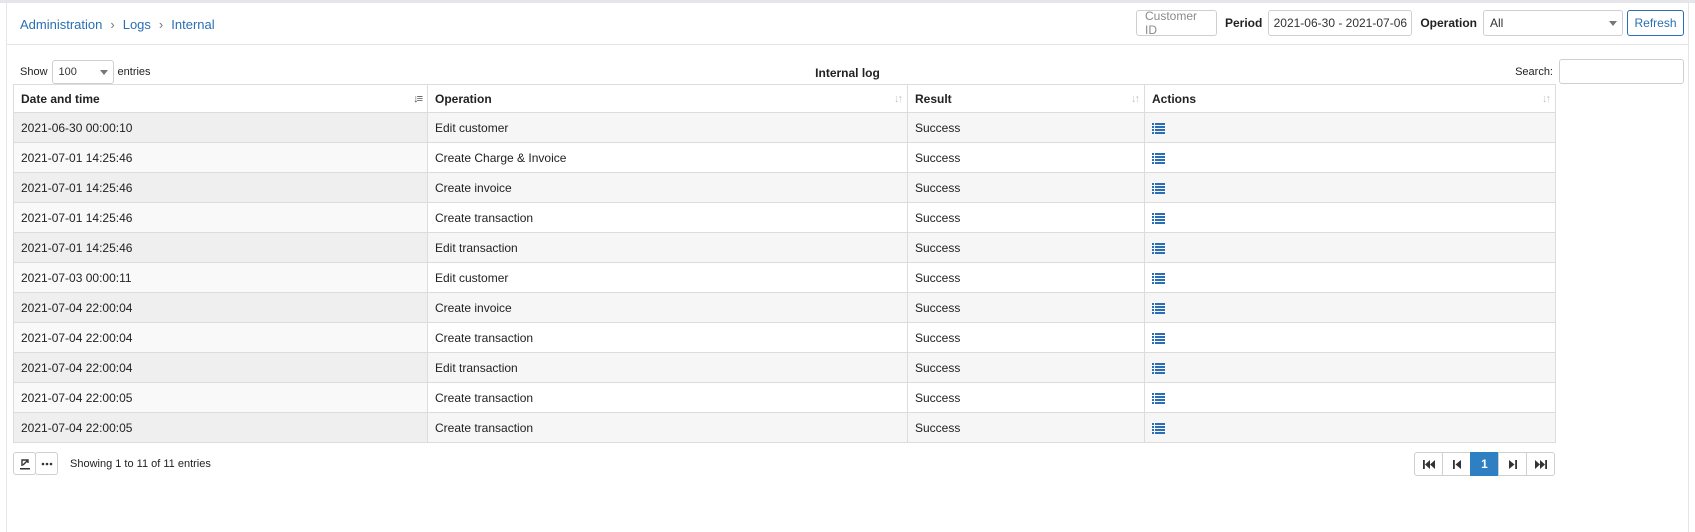 The width and height of the screenshot is (1695, 532). I want to click on last-page-button, so click(1540, 464).